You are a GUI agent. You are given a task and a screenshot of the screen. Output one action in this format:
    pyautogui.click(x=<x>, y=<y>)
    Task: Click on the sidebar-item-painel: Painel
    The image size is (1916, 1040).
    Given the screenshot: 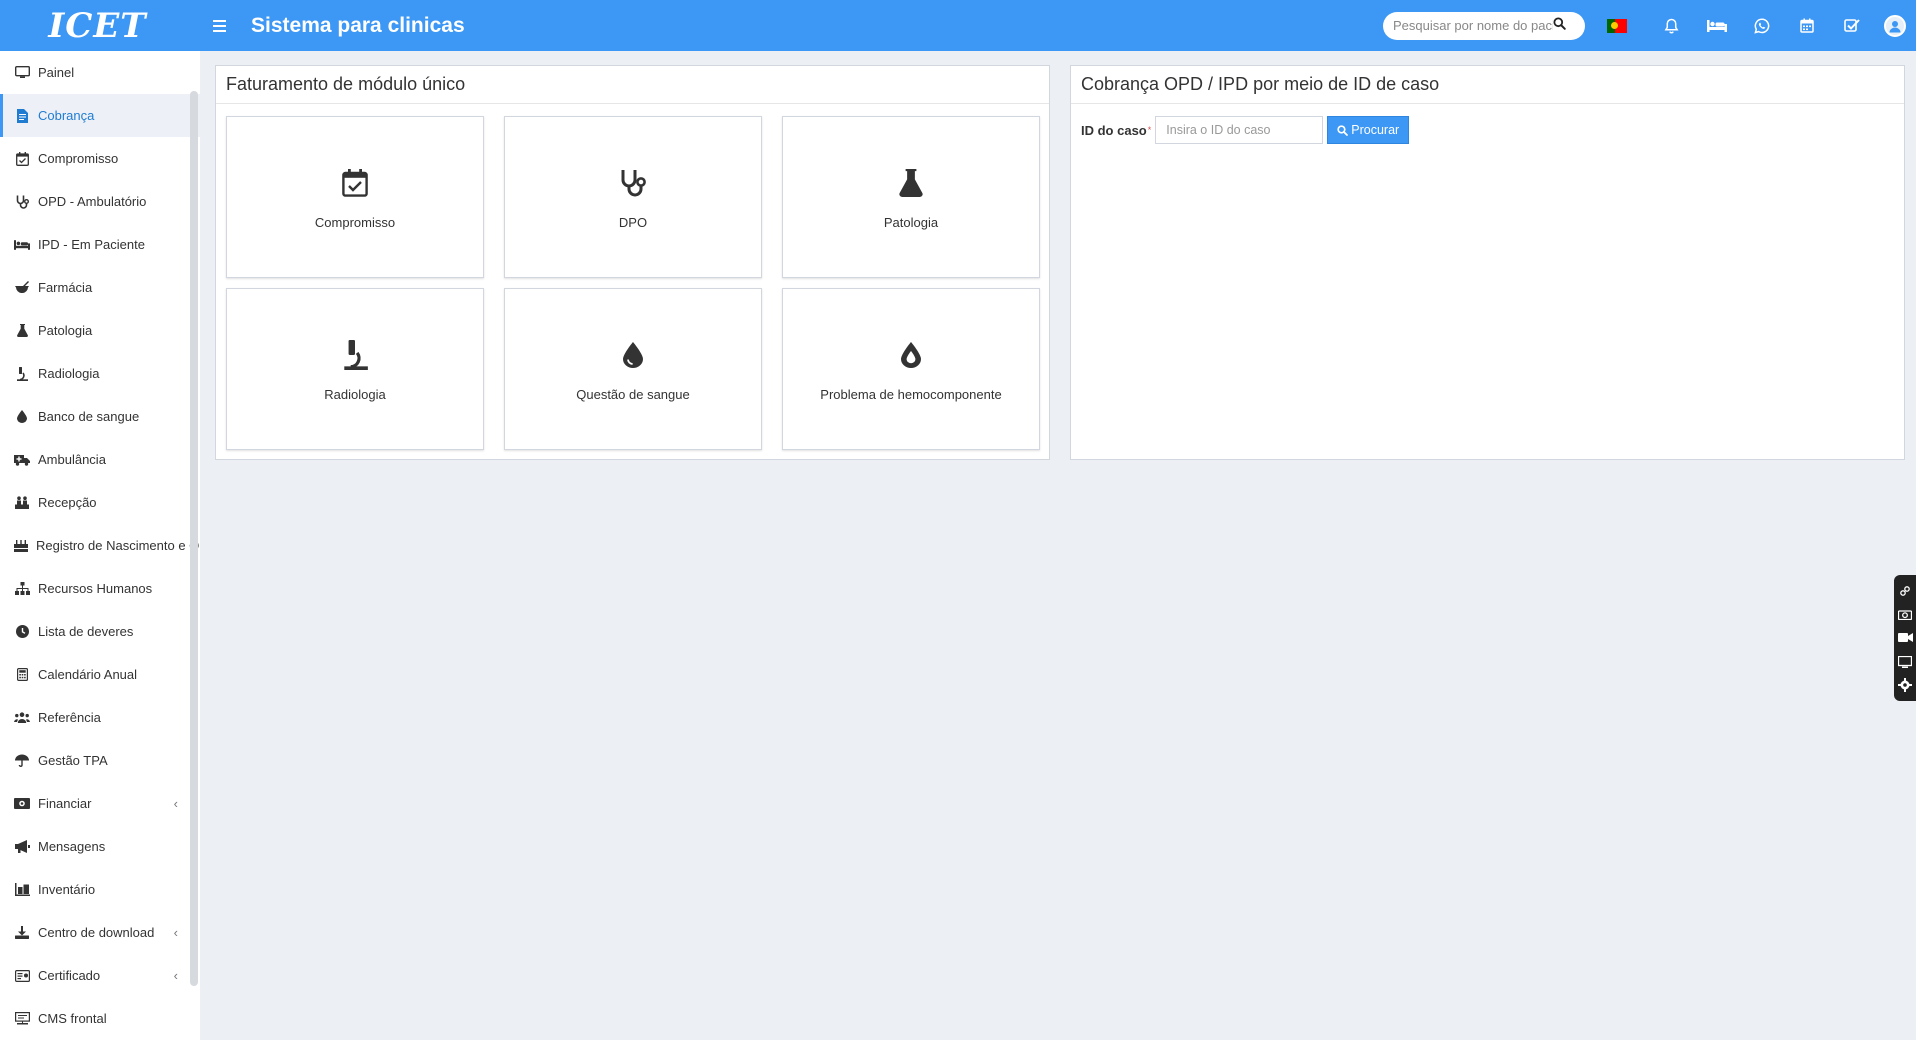 What is the action you would take?
    pyautogui.click(x=100, y=72)
    